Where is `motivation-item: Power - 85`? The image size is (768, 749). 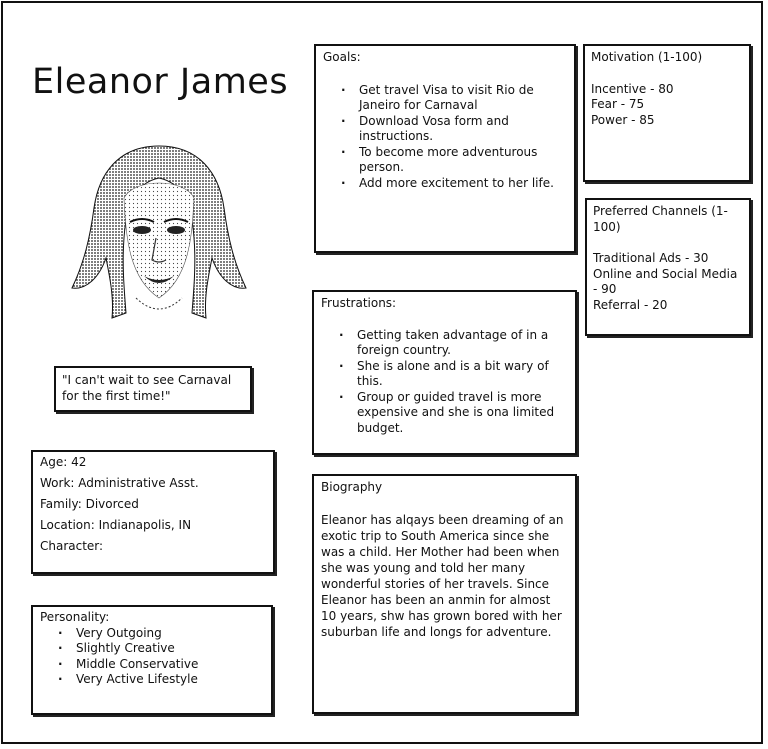
motivation-item: Power - 85 is located at coordinates (623, 119).